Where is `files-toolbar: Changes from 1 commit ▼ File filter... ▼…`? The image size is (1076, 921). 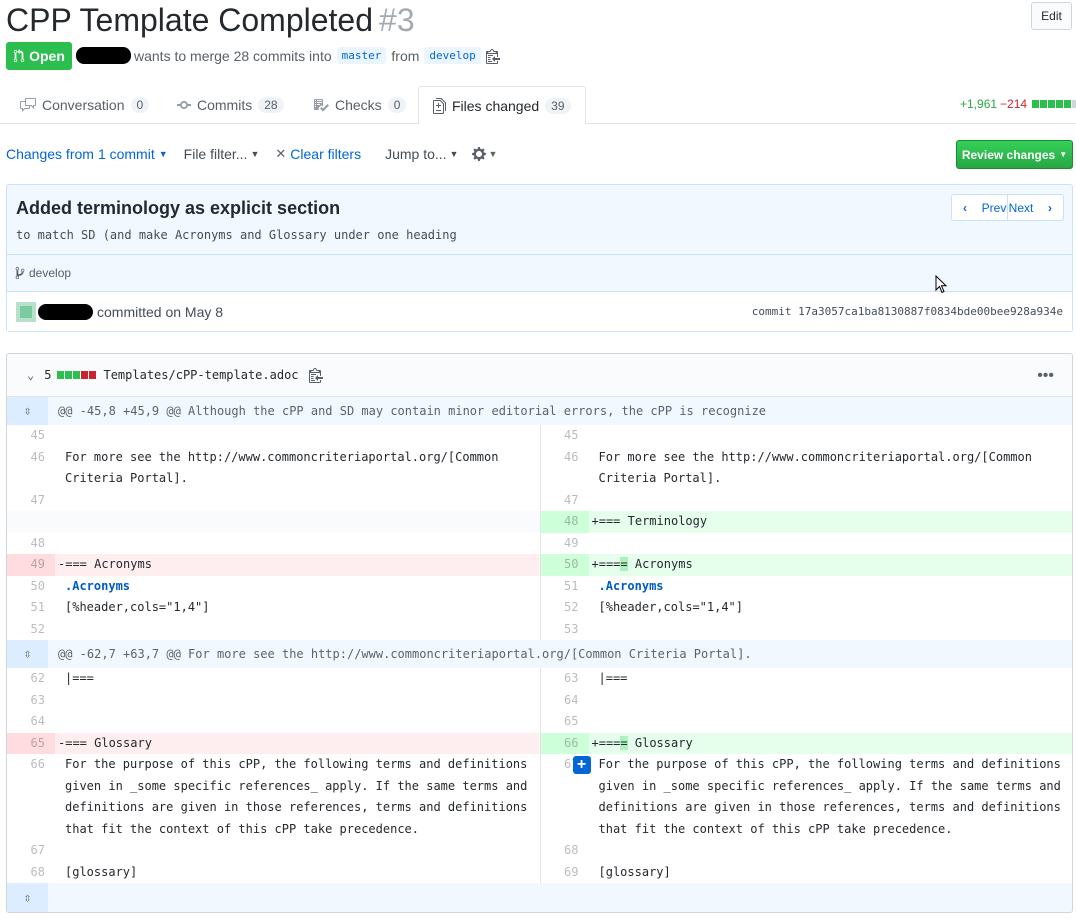 files-toolbar: Changes from 1 commit ▼ File filter... ▼… is located at coordinates (251, 154).